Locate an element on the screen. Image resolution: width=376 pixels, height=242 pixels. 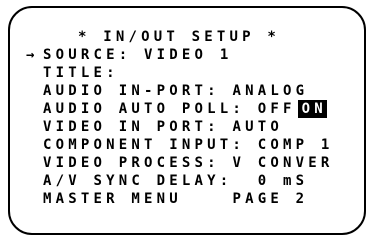
menu-item-video-in-port: VIDEO IN PORT: AUTO is located at coordinates (139, 127).